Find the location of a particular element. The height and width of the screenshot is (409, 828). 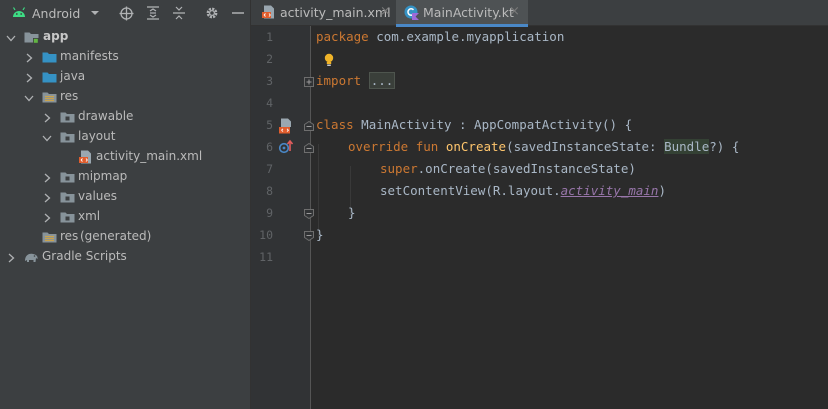

line-number: 3 is located at coordinates (269, 81).